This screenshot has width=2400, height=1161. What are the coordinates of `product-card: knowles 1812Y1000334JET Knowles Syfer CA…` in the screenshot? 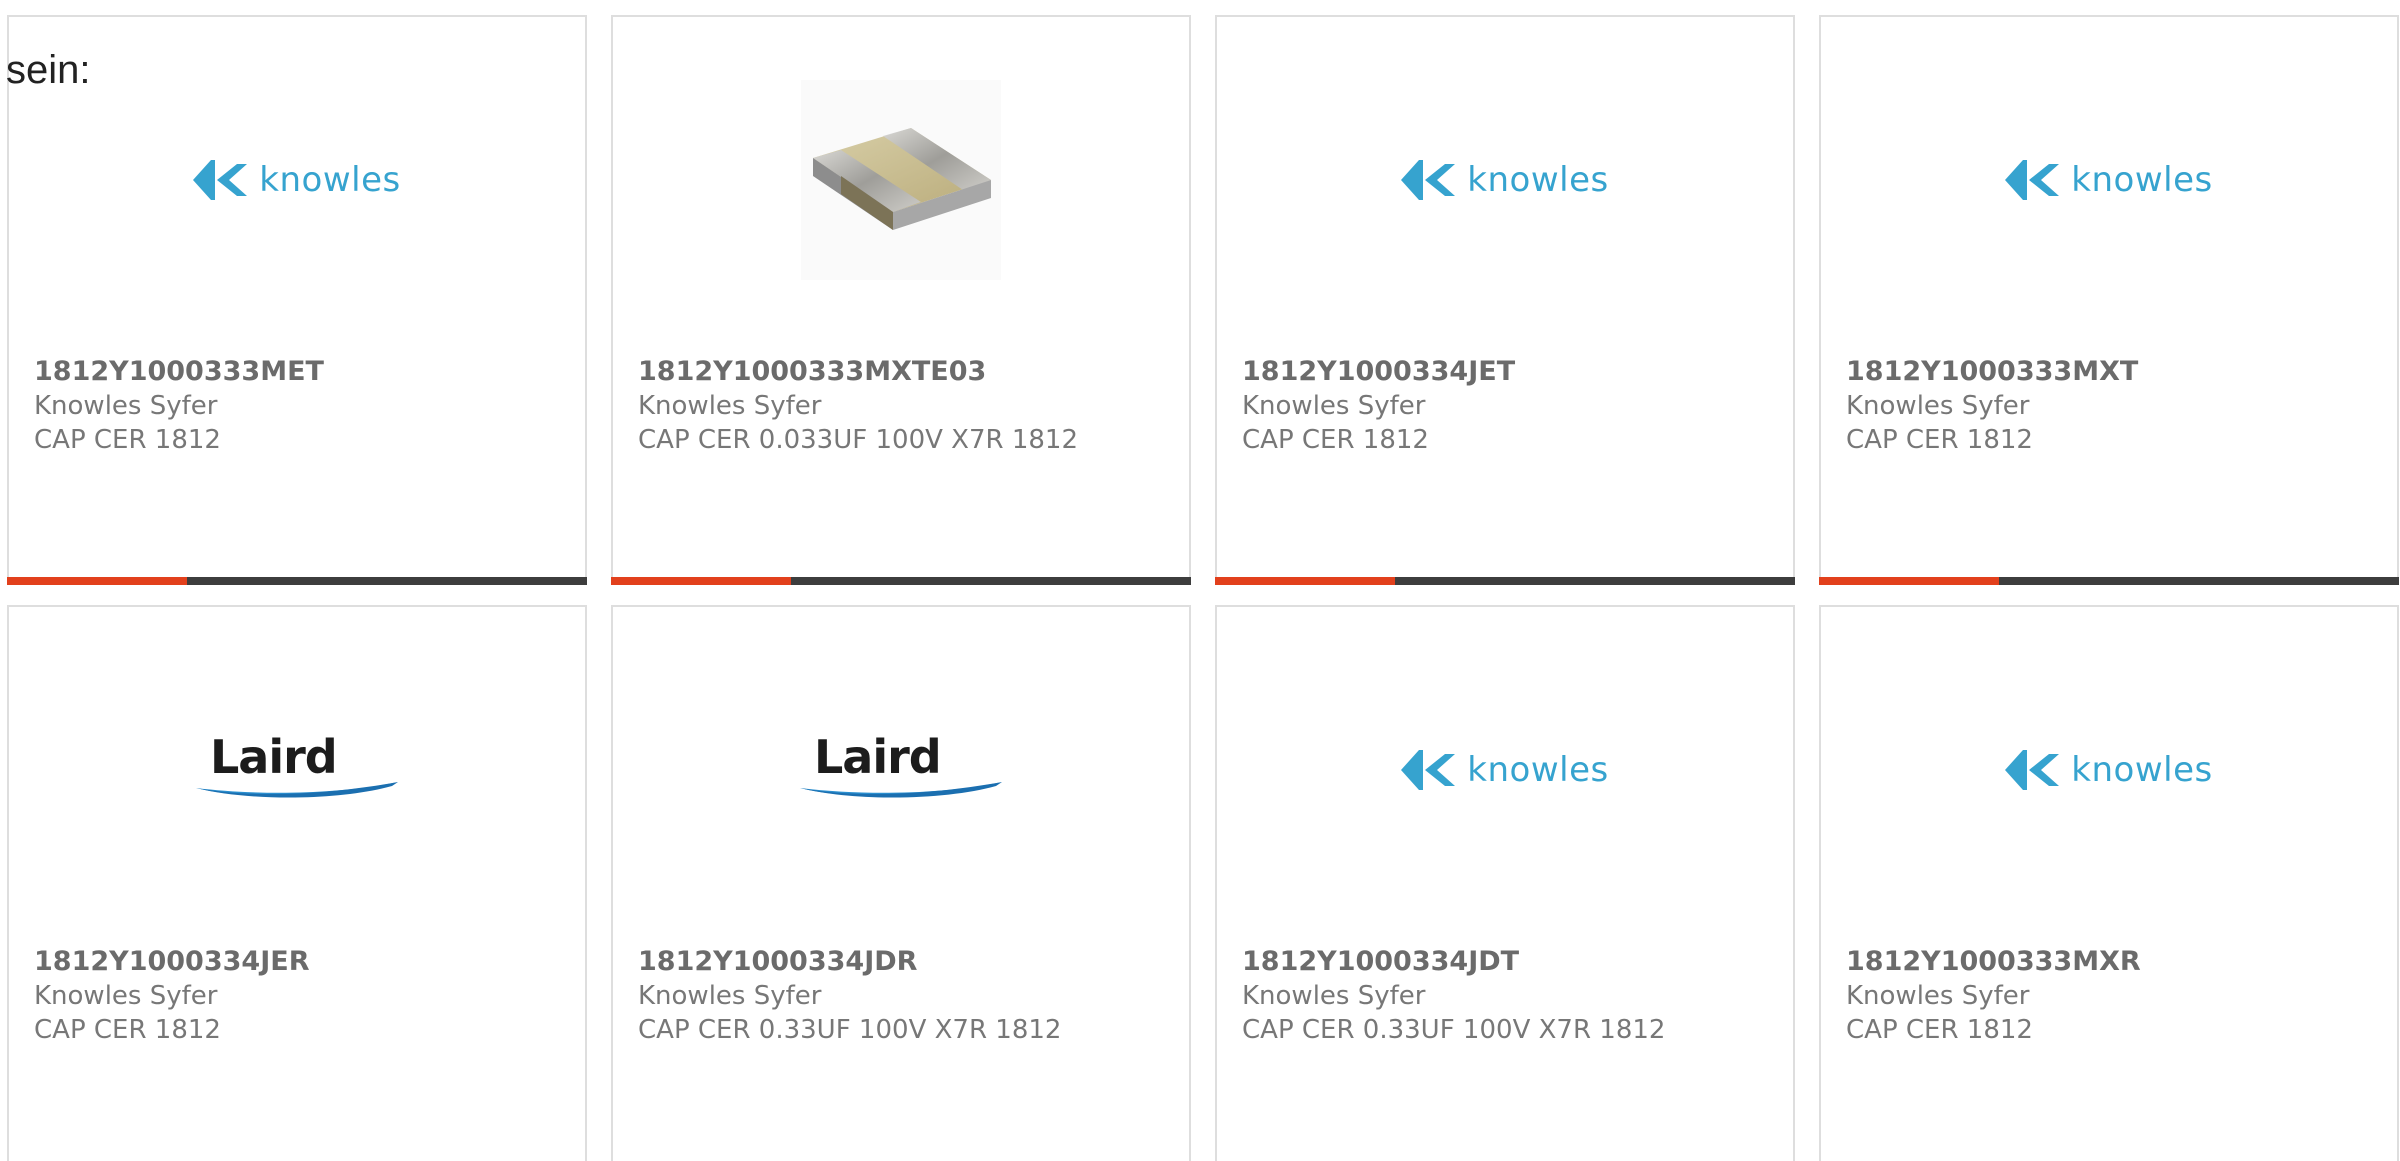 It's located at (1505, 300).